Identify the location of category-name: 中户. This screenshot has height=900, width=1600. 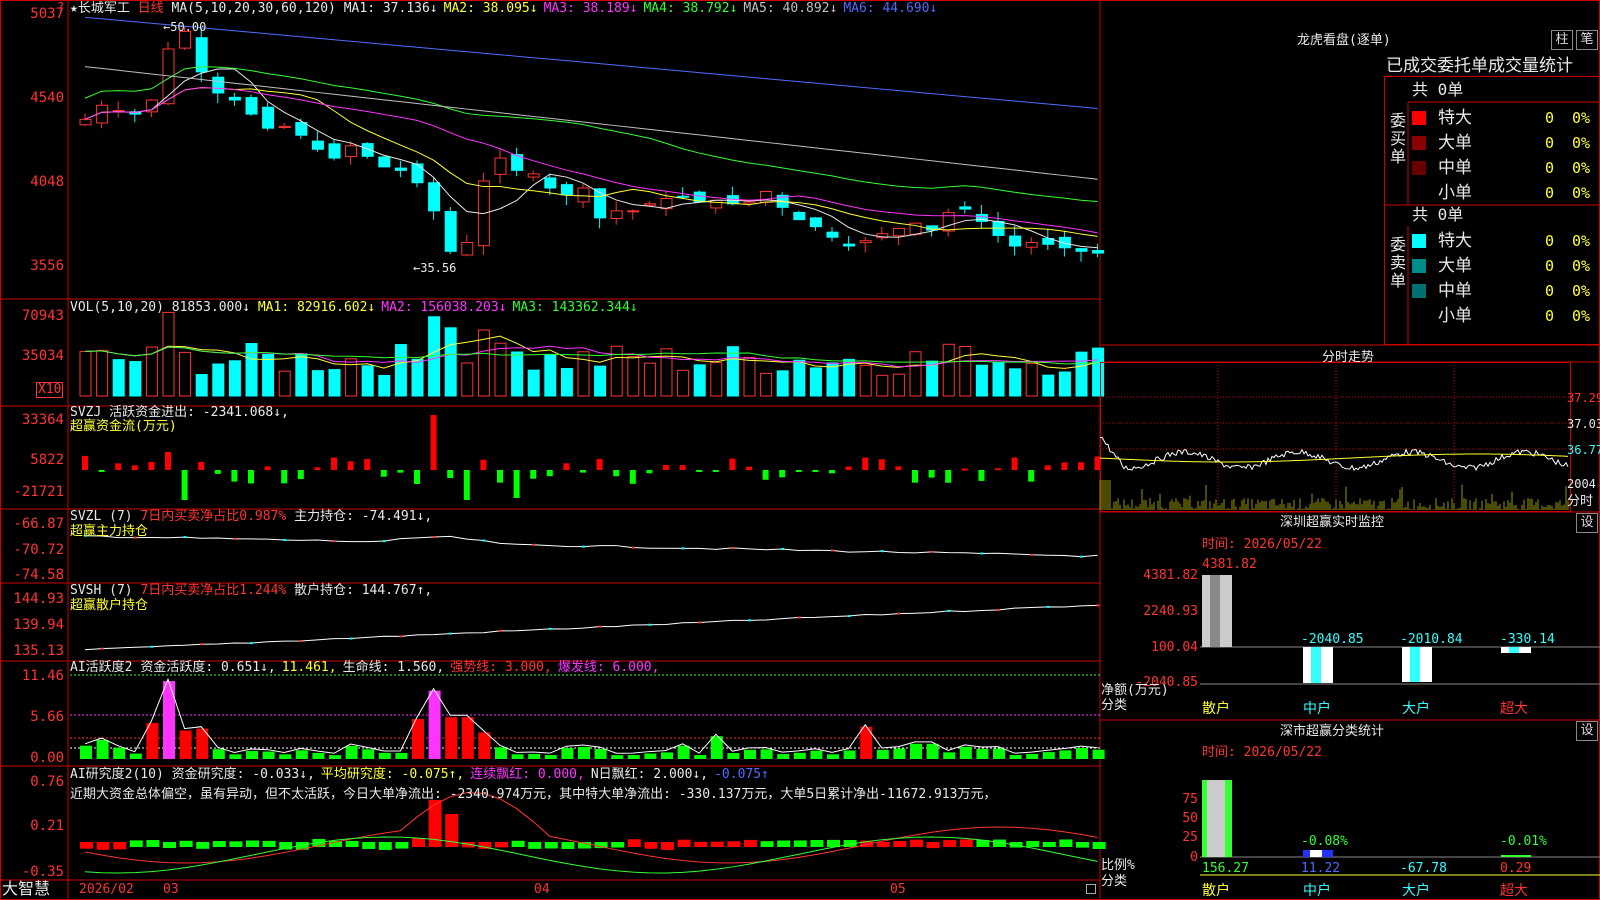
(1317, 709).